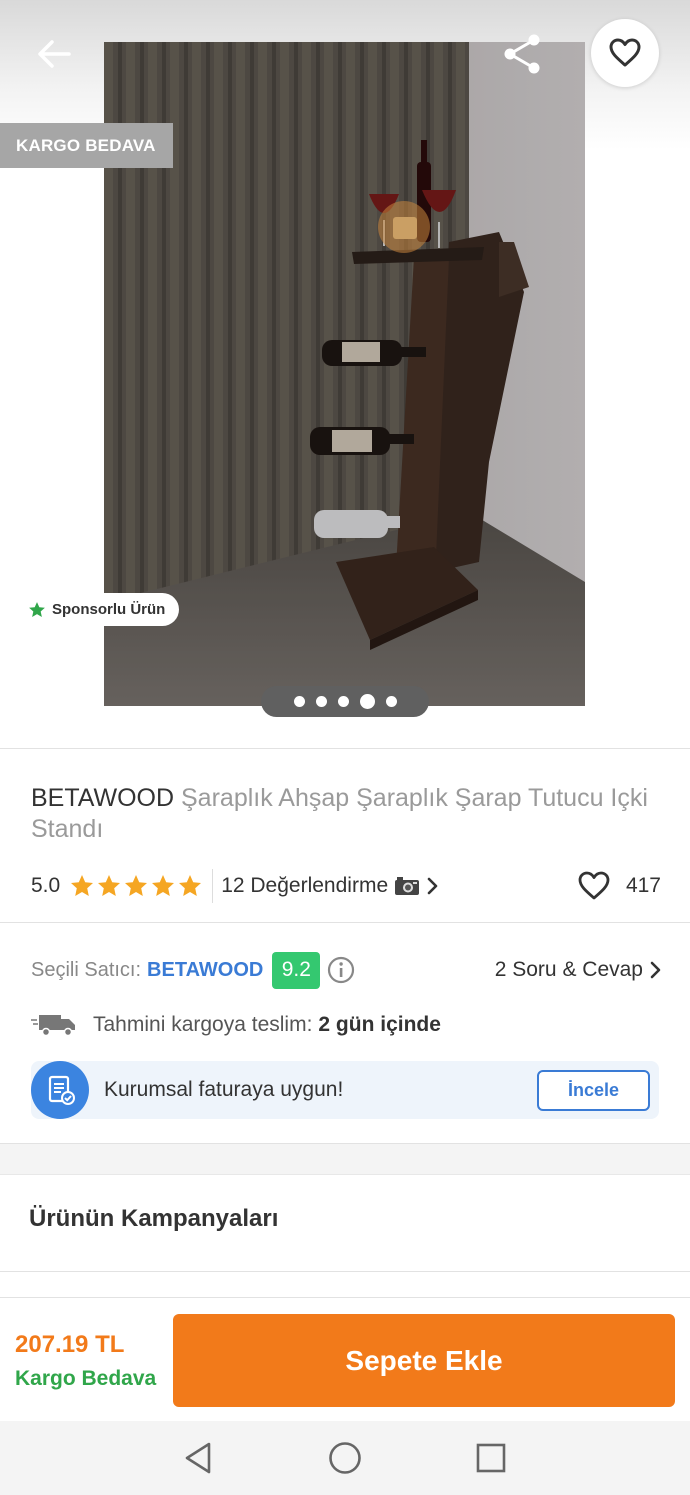 Image resolution: width=690 pixels, height=1495 pixels. I want to click on seller-score-badge: 9.2, so click(296, 970).